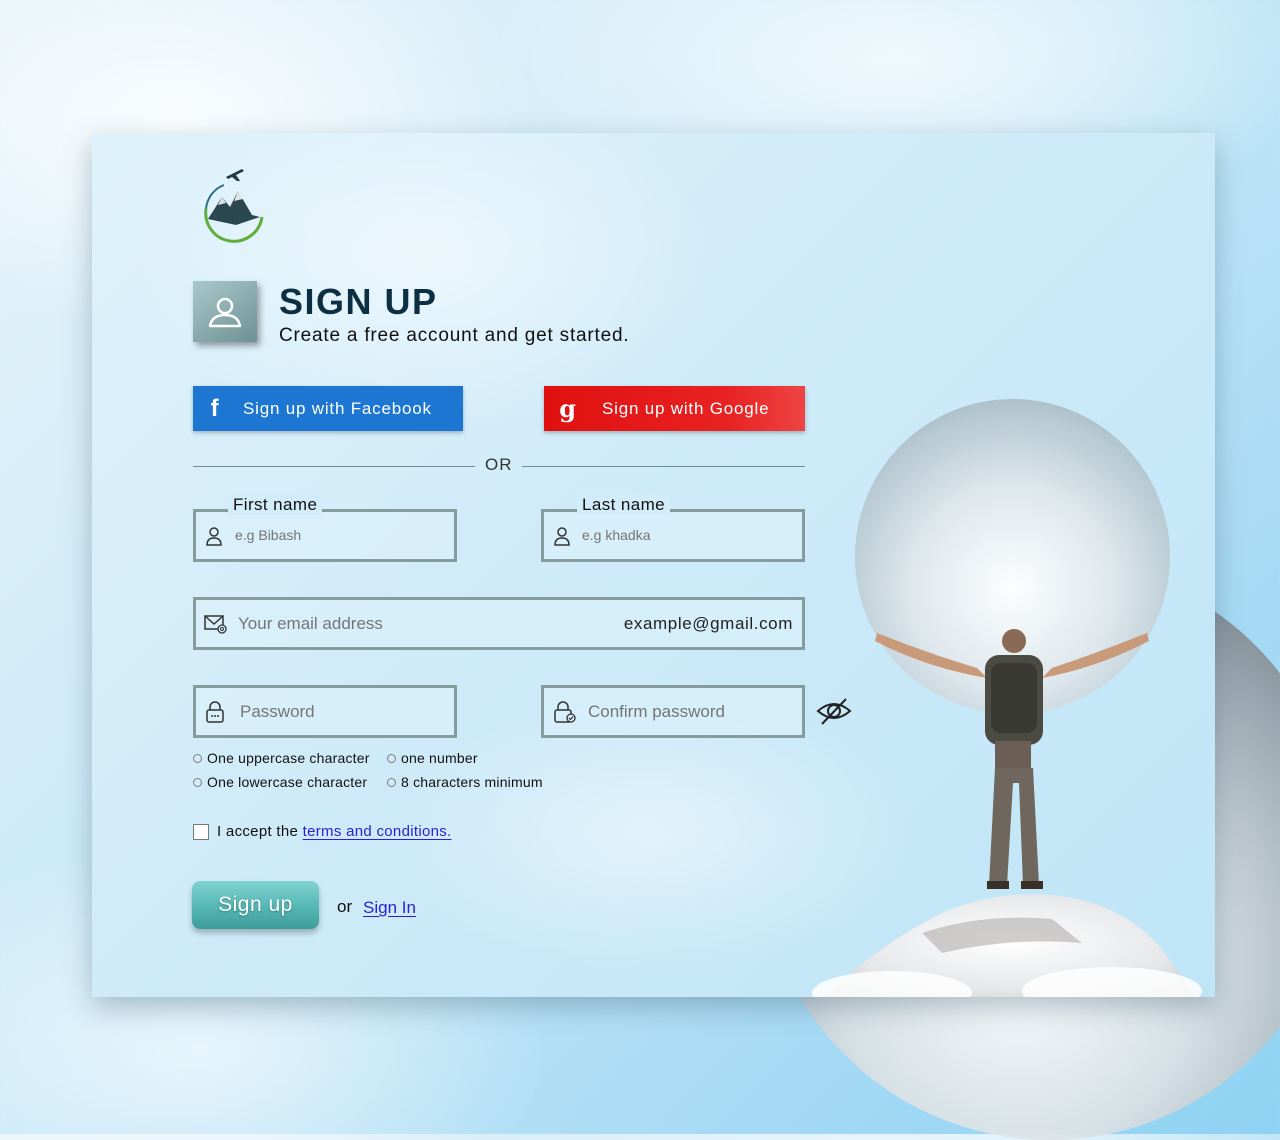 This screenshot has height=1140, width=1280. Describe the element at coordinates (465, 782) in the screenshot. I see `requirement-length: 8 characters minimum` at that location.